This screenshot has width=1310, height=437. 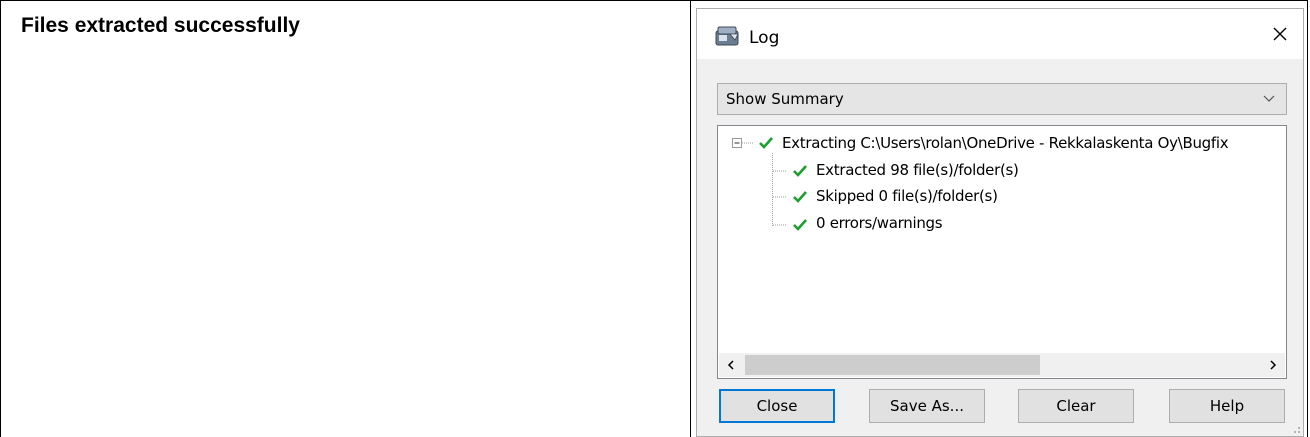 What do you see at coordinates (907, 196) in the screenshot?
I see `tree-item-skipped: Skipped 0 file(s)/folder(s)` at bounding box center [907, 196].